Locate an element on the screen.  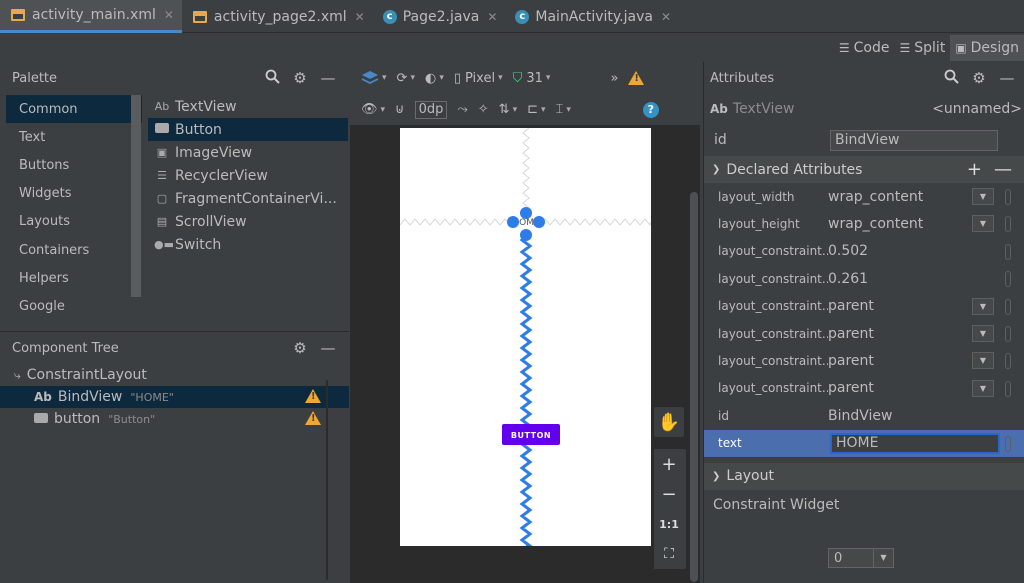
zoom-out-button: − is located at coordinates (669, 494).